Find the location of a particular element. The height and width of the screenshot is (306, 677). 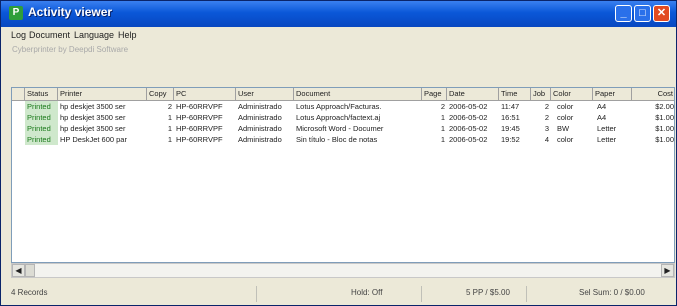

menu-language: Language is located at coordinates (94, 35).